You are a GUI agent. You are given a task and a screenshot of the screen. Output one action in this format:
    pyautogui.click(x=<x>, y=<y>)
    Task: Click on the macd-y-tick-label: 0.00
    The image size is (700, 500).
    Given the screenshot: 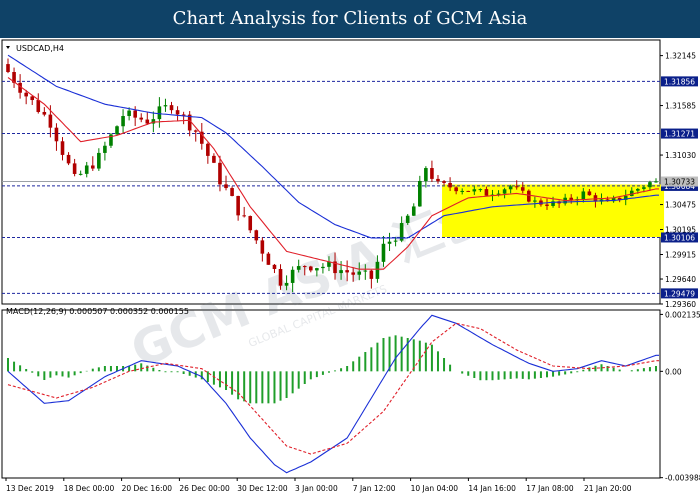 What is the action you would take?
    pyautogui.click(x=673, y=371)
    